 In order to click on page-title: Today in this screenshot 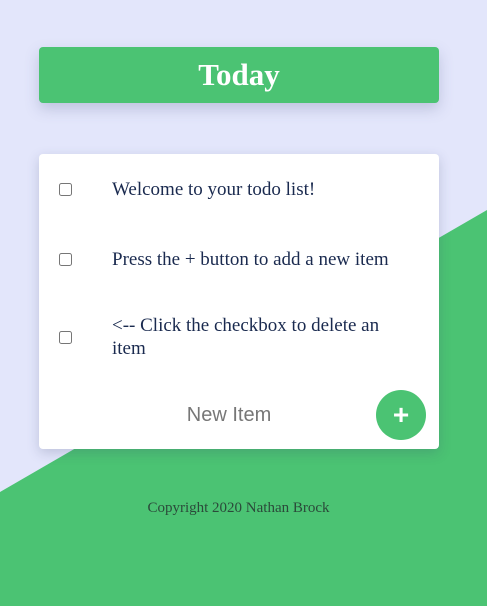, I will do `click(239, 74)`.